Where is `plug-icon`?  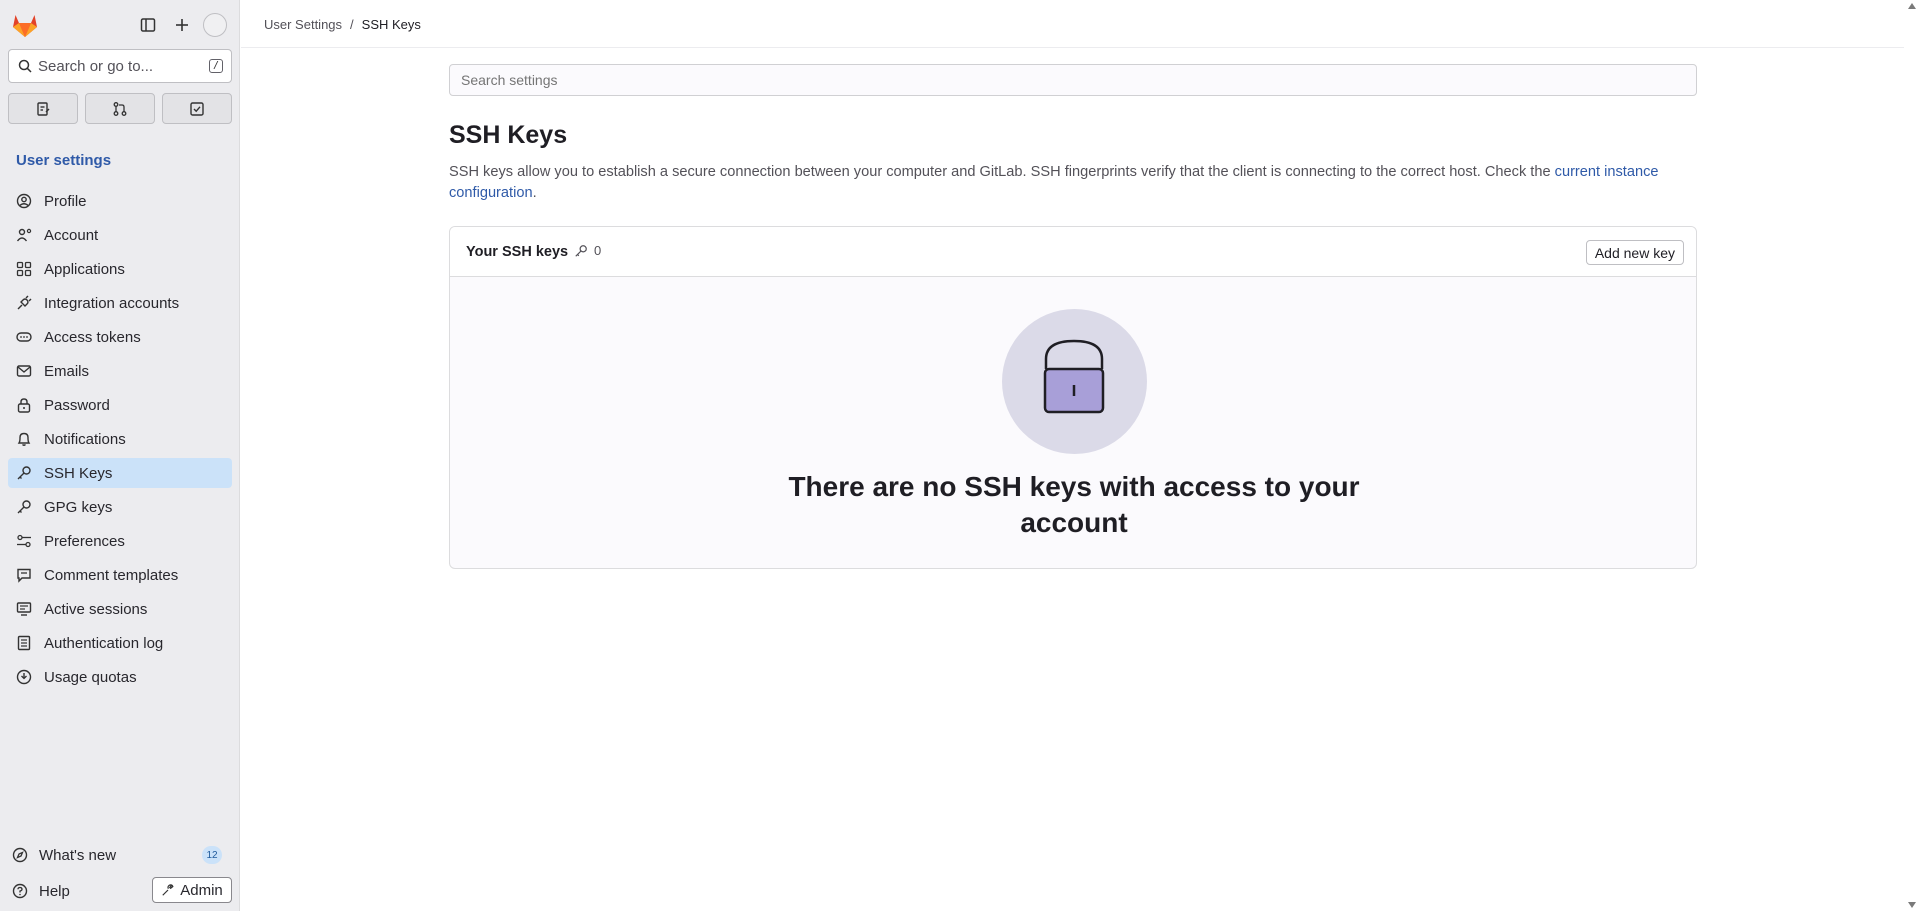 plug-icon is located at coordinates (24, 303).